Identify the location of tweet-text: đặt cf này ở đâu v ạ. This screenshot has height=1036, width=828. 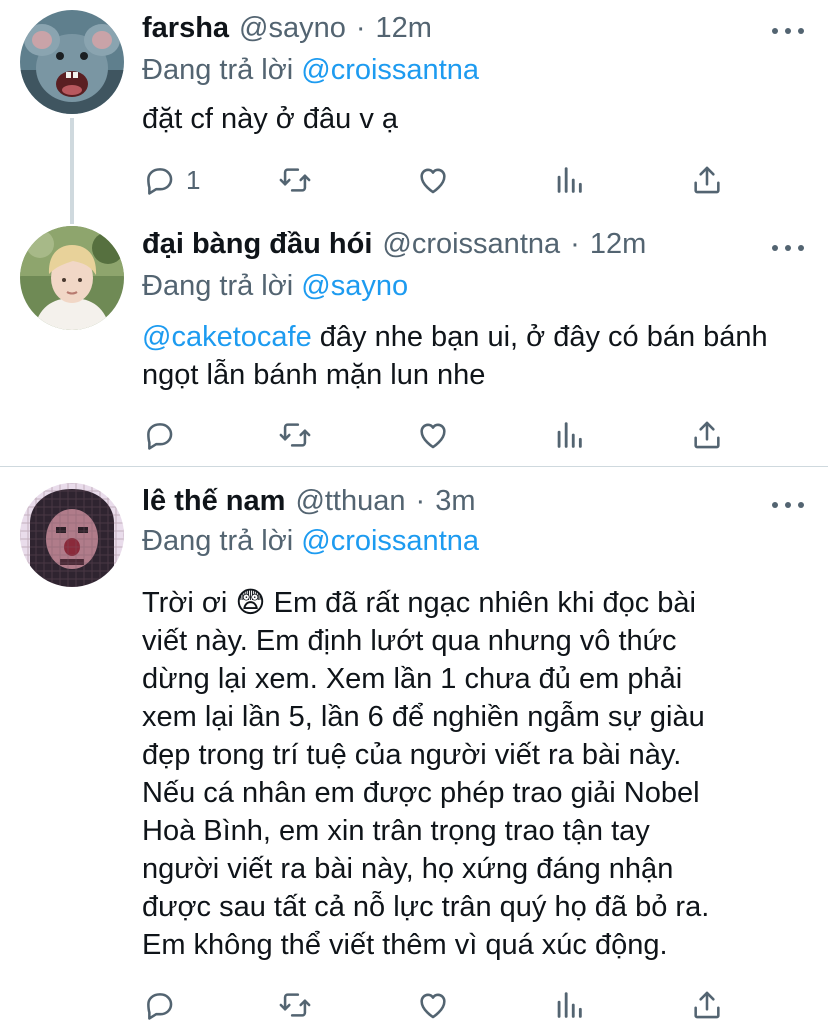
(270, 119).